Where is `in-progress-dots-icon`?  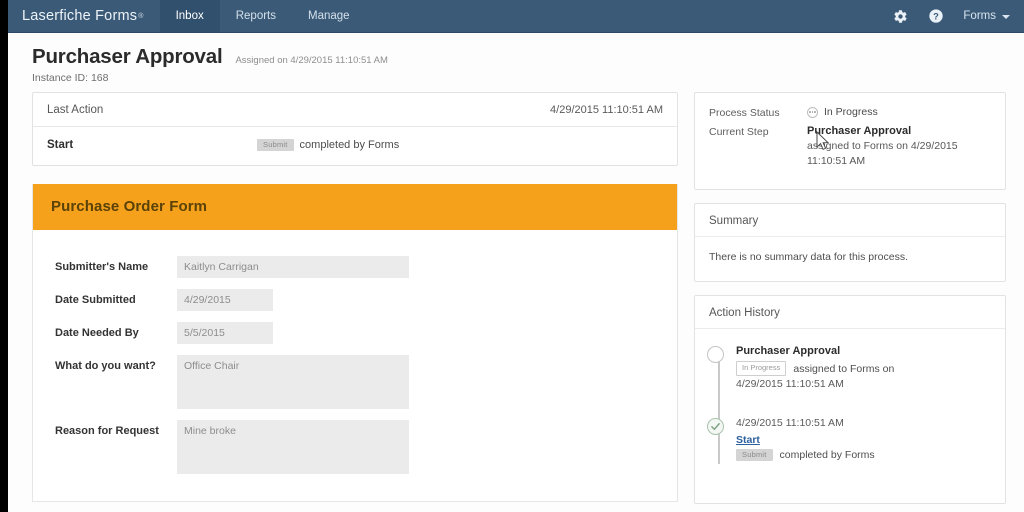 in-progress-dots-icon is located at coordinates (812, 112).